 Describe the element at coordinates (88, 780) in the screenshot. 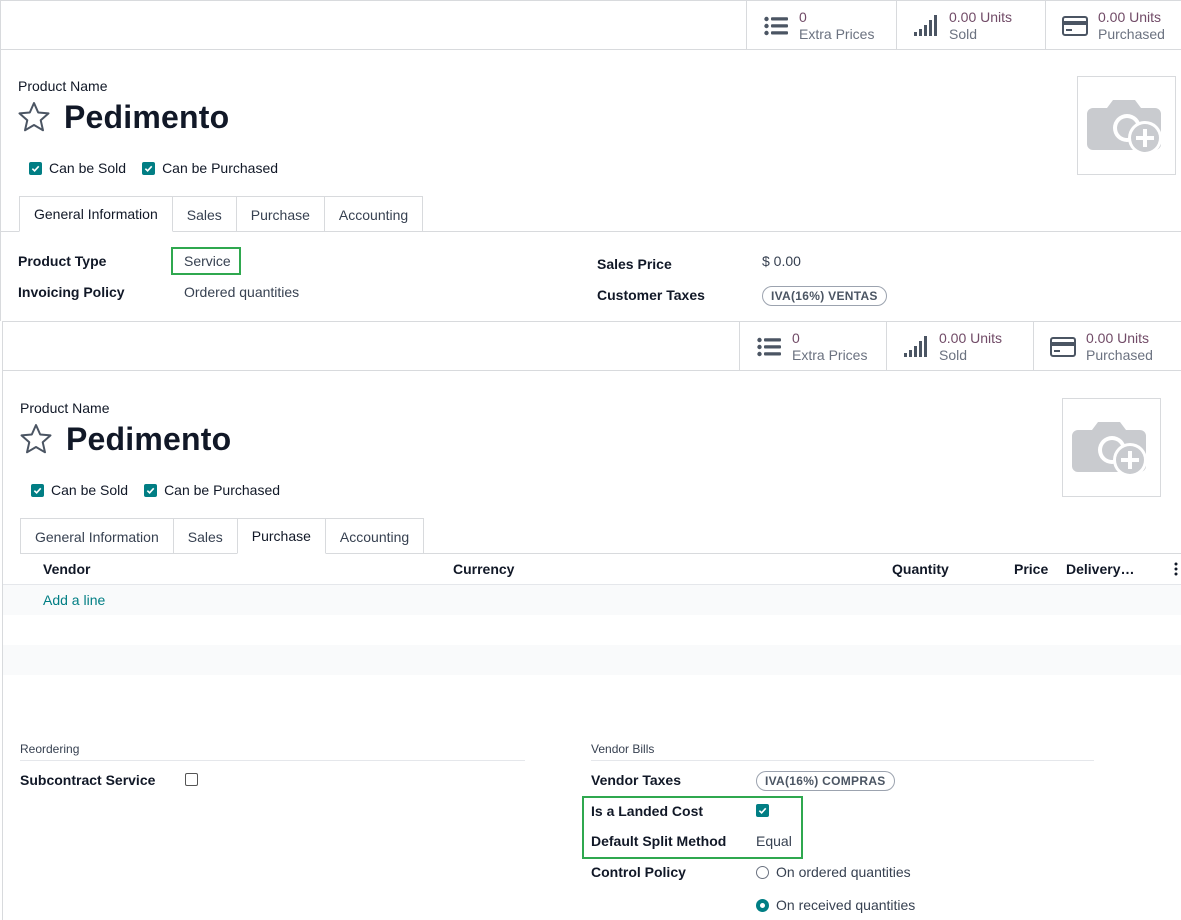

I see `subcontract-service-label: Subcontract Service` at that location.